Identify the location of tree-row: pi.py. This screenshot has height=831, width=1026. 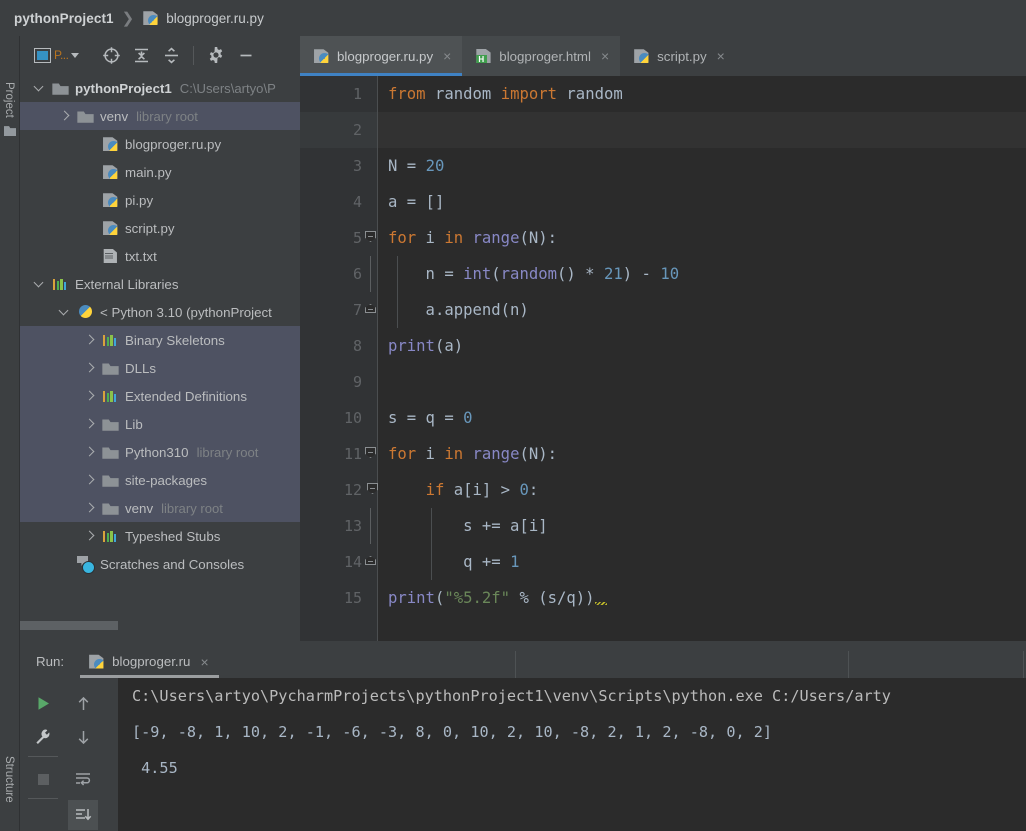
(160, 200).